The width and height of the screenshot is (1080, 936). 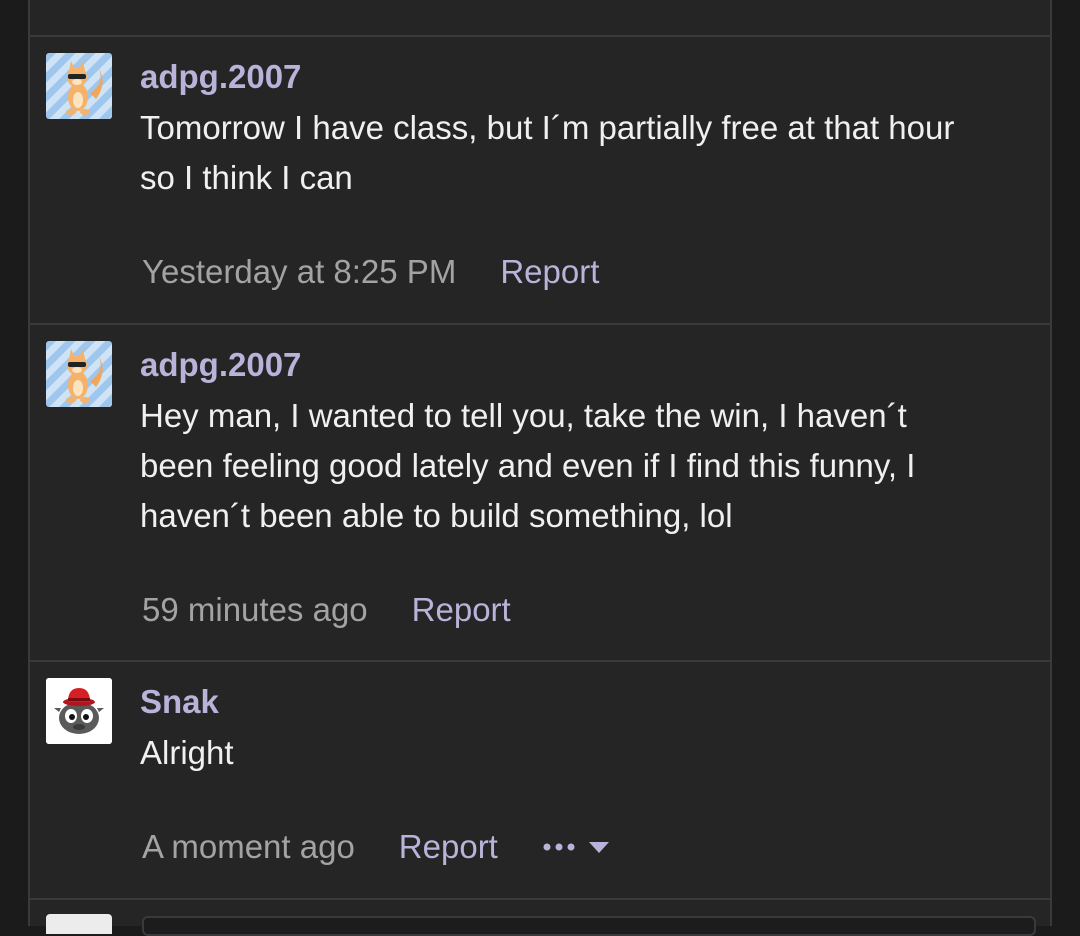 I want to click on comment-line: Alright, so click(x=187, y=752).